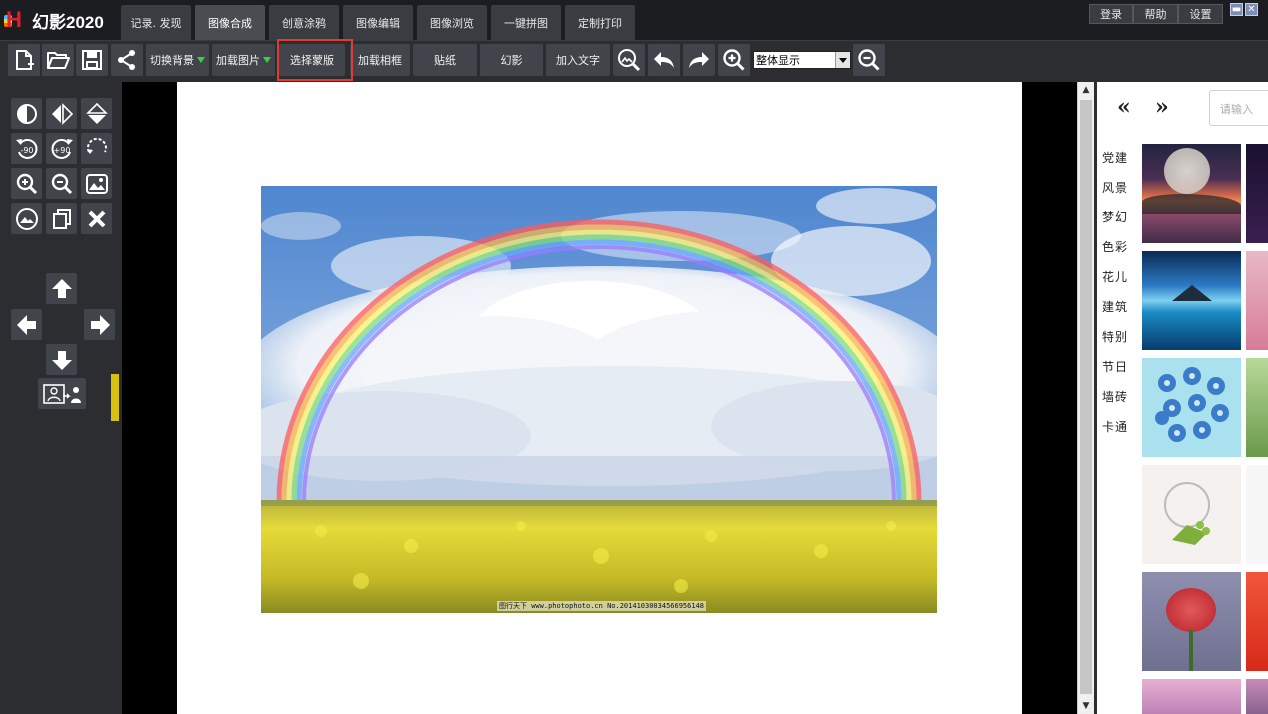 This screenshot has width=1268, height=714. What do you see at coordinates (869, 60) in the screenshot?
I see `zoom-out-button` at bounding box center [869, 60].